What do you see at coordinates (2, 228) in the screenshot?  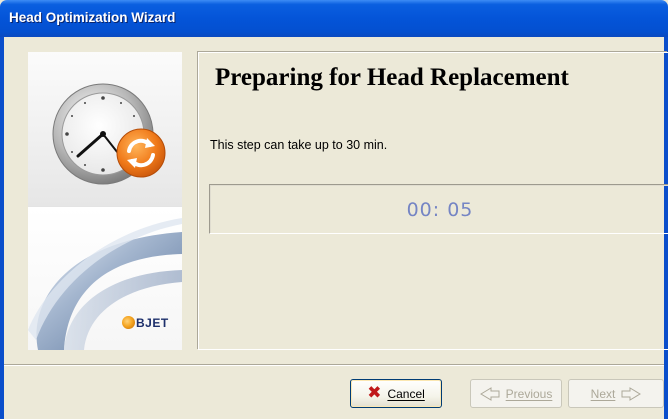 I see `window-frame-left` at bounding box center [2, 228].